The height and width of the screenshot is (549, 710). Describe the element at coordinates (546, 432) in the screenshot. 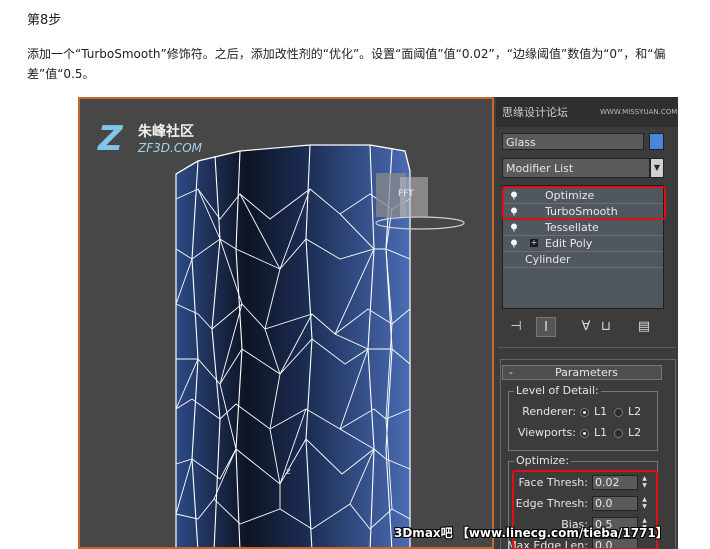

I see `viewports-label: Viewports:` at that location.